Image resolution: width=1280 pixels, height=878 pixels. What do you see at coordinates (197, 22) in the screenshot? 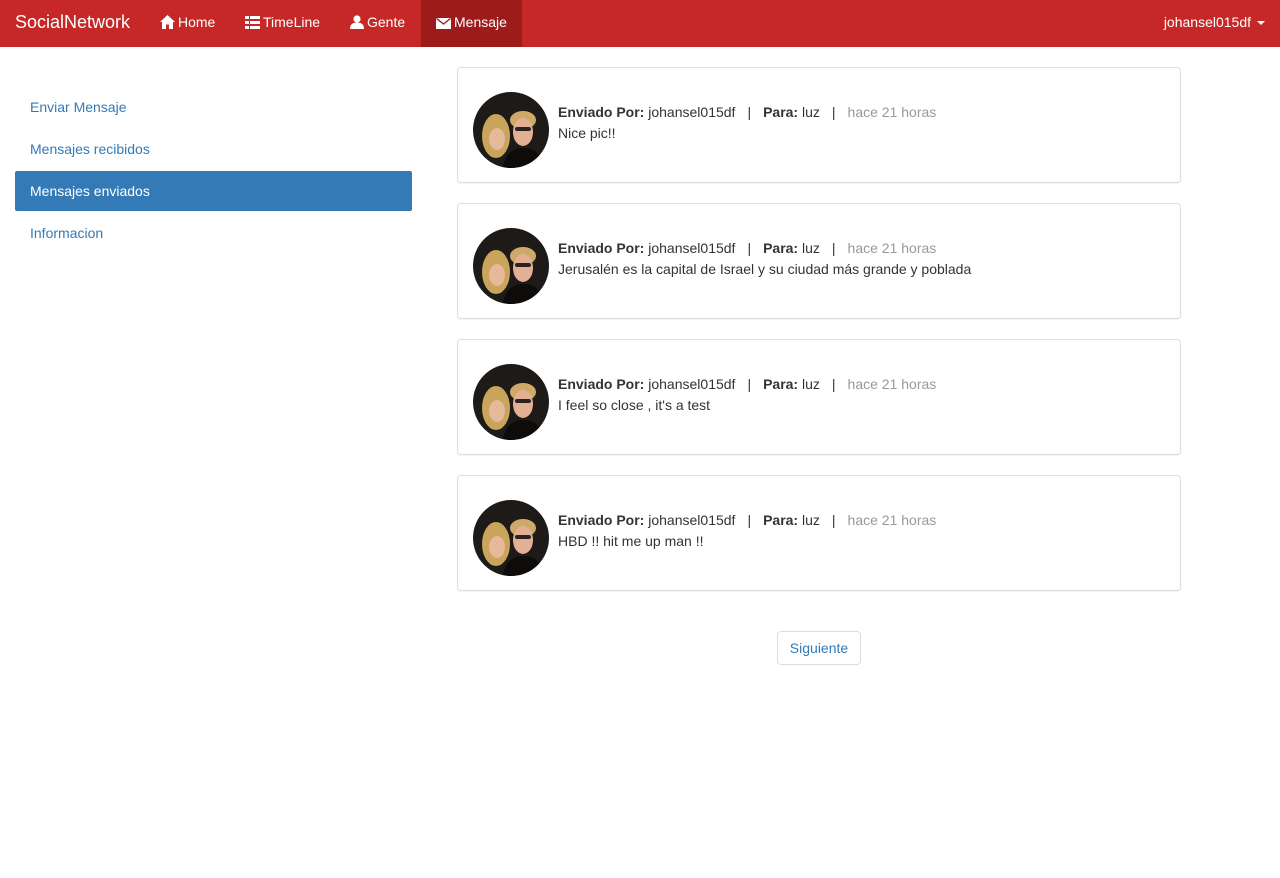
I see `nav-home-label: Home` at bounding box center [197, 22].